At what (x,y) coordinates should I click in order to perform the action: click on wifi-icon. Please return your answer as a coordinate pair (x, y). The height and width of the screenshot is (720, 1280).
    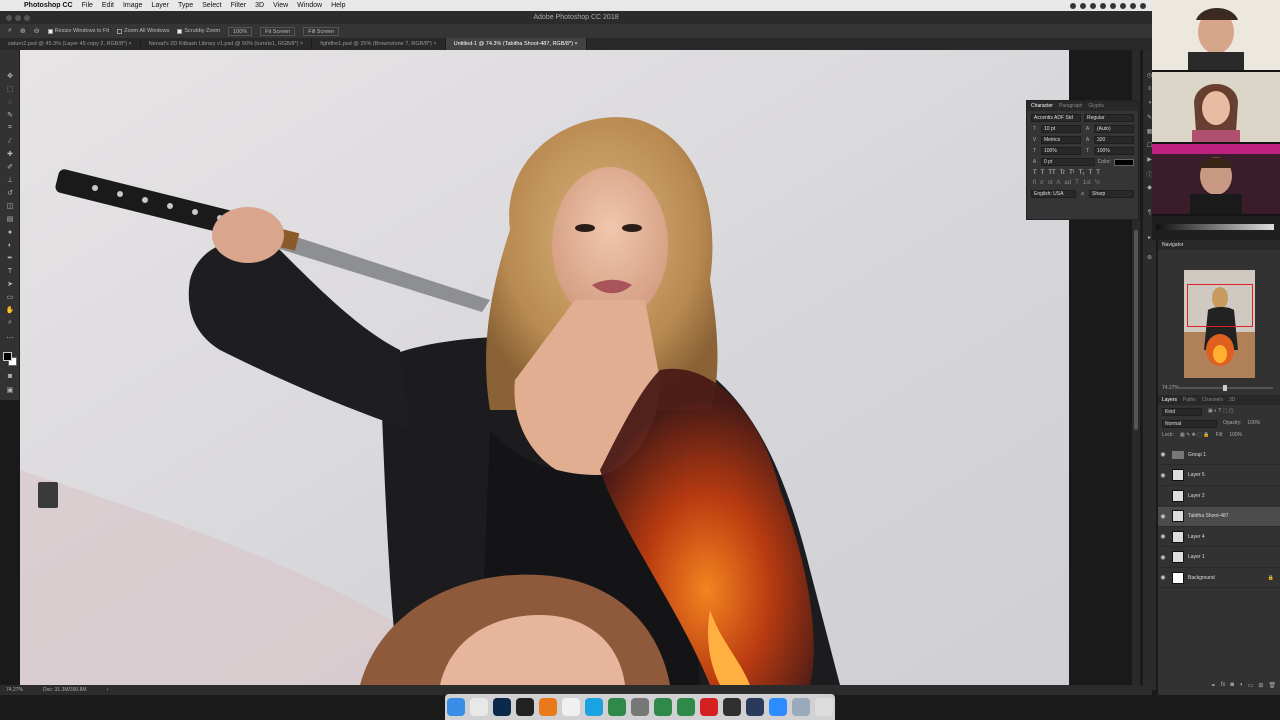
    Looking at the image, I should click on (1123, 5).